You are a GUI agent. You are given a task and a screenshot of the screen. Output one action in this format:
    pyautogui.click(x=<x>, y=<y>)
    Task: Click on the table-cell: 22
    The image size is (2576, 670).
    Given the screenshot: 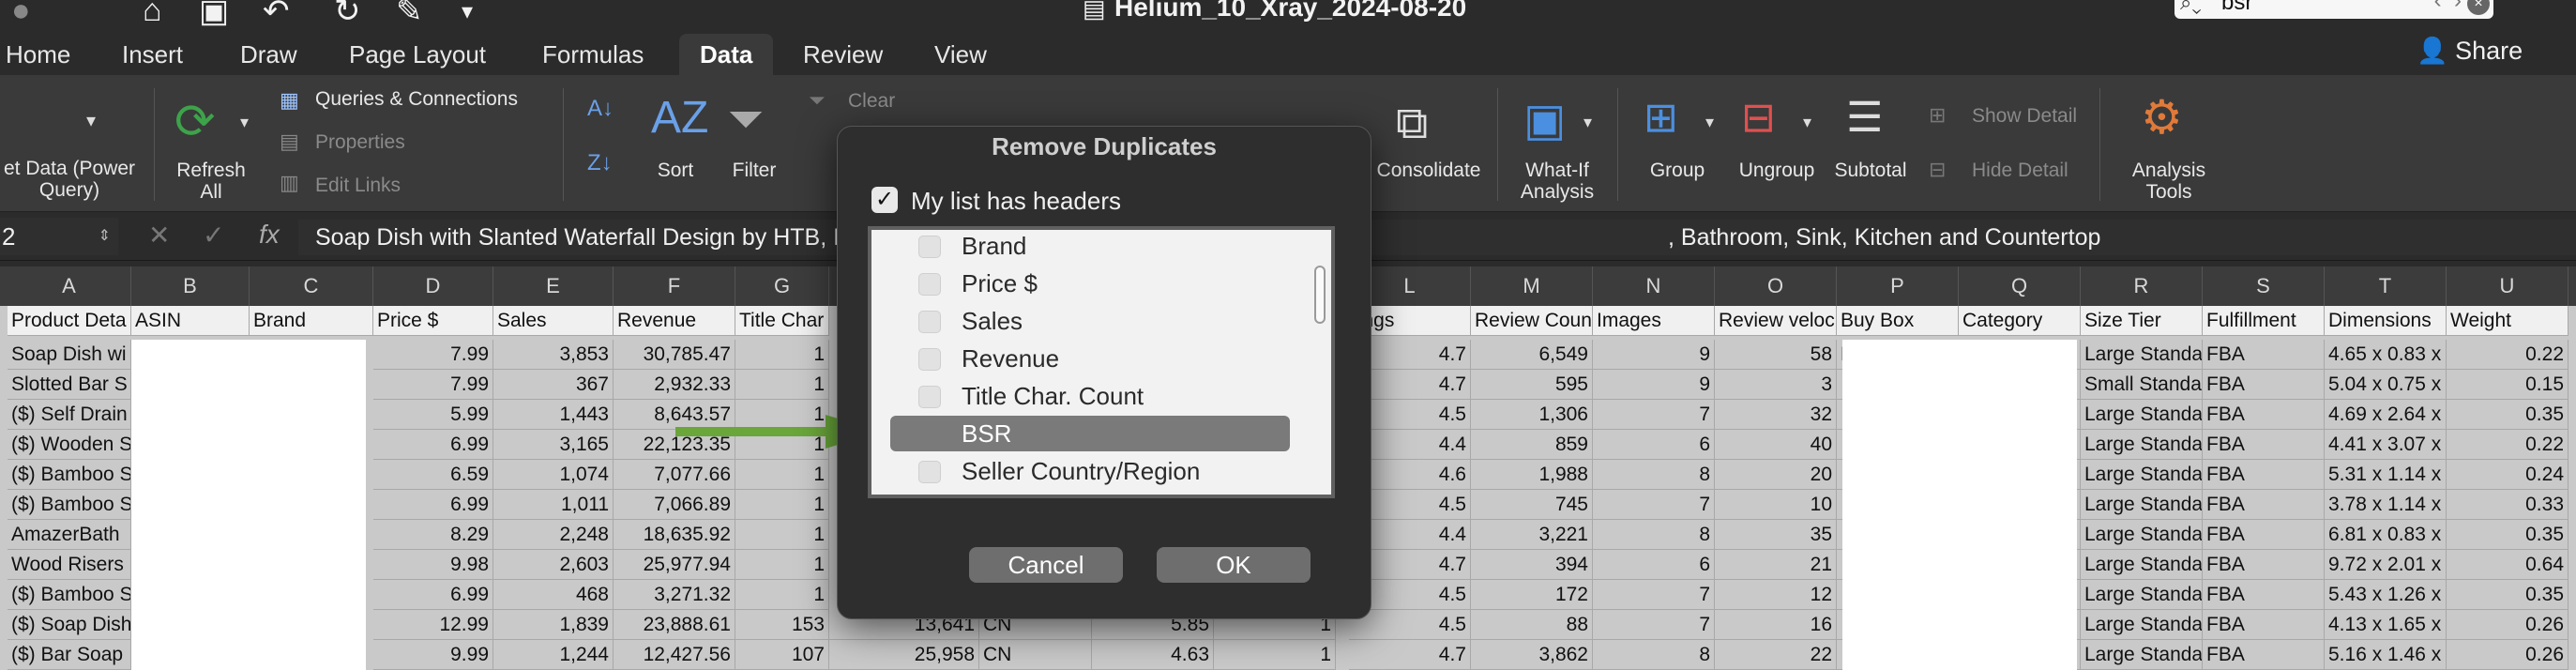 What is the action you would take?
    pyautogui.click(x=1776, y=655)
    